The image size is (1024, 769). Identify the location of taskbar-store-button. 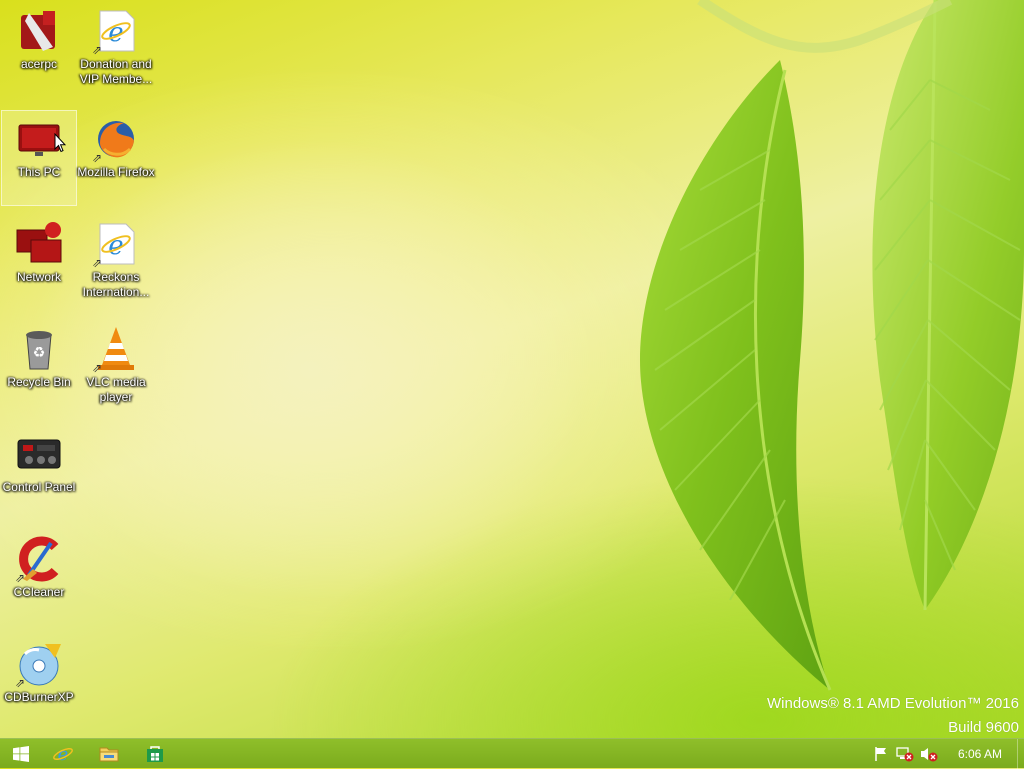
(155, 754).